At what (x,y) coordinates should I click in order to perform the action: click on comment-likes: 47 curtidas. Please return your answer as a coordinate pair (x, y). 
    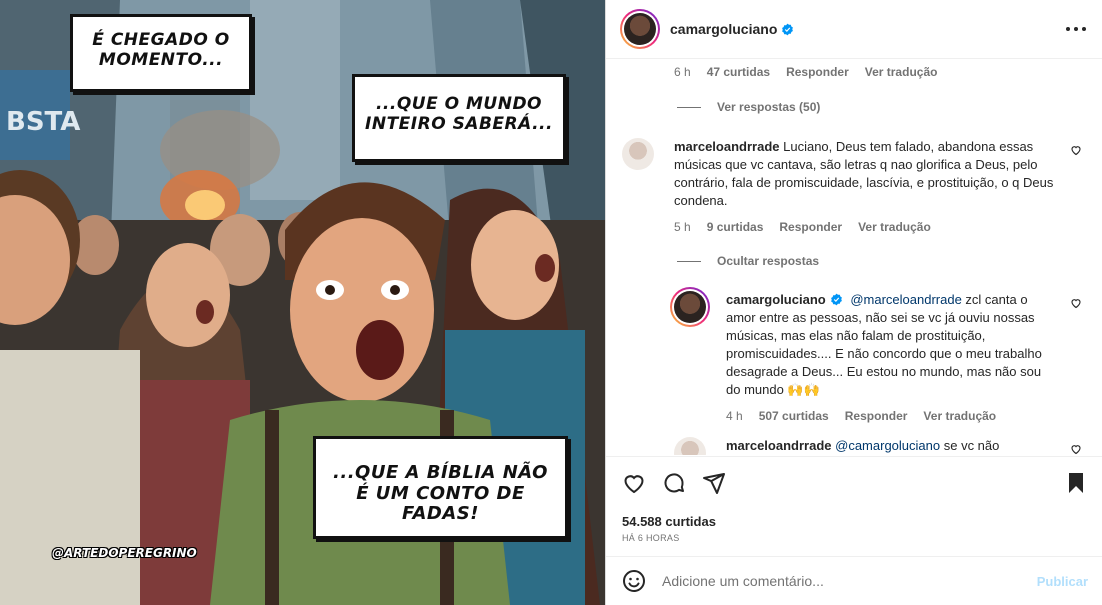
    Looking at the image, I should click on (738, 72).